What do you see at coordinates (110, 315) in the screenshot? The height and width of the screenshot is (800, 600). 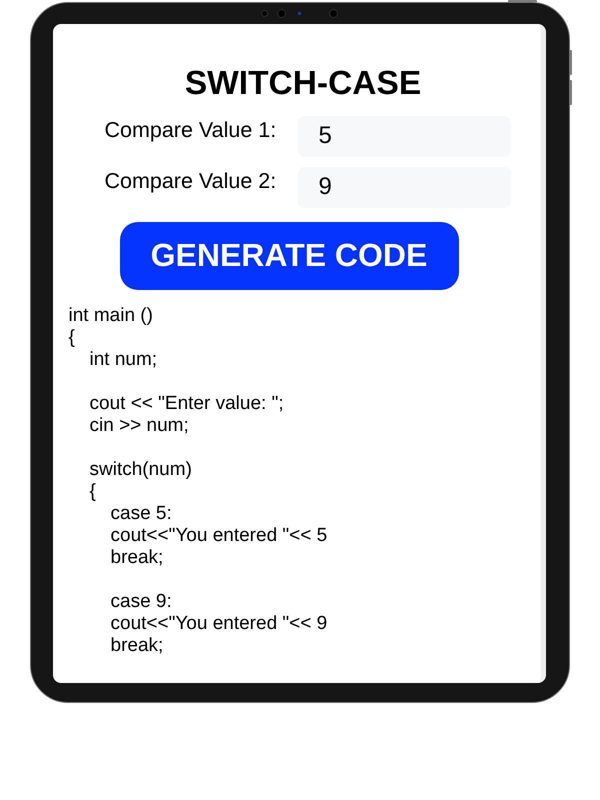 I see `code-line: int main ()` at bounding box center [110, 315].